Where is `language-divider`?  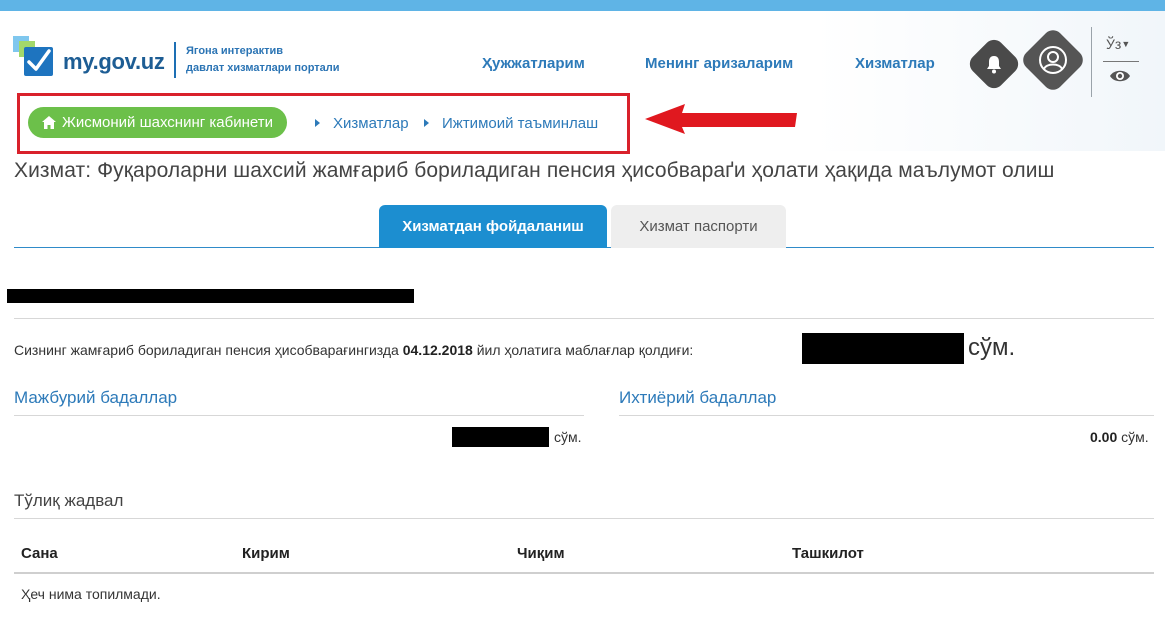
language-divider is located at coordinates (1121, 61).